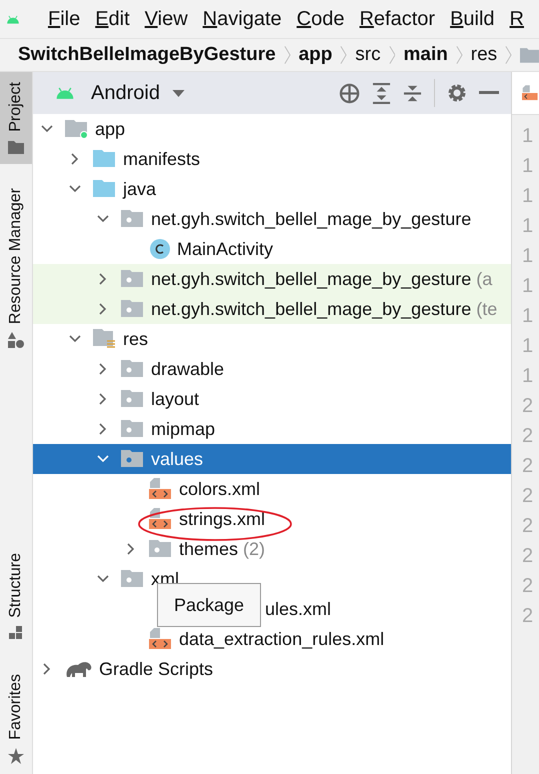 This screenshot has width=539, height=774. I want to click on tool-window-tab: Favorites, so click(16, 719).